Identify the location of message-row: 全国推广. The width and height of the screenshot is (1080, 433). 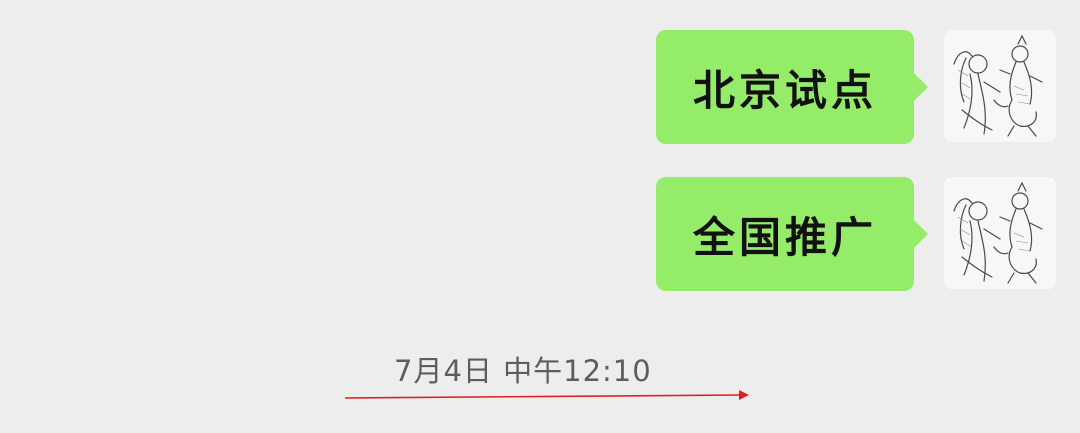
(856, 234).